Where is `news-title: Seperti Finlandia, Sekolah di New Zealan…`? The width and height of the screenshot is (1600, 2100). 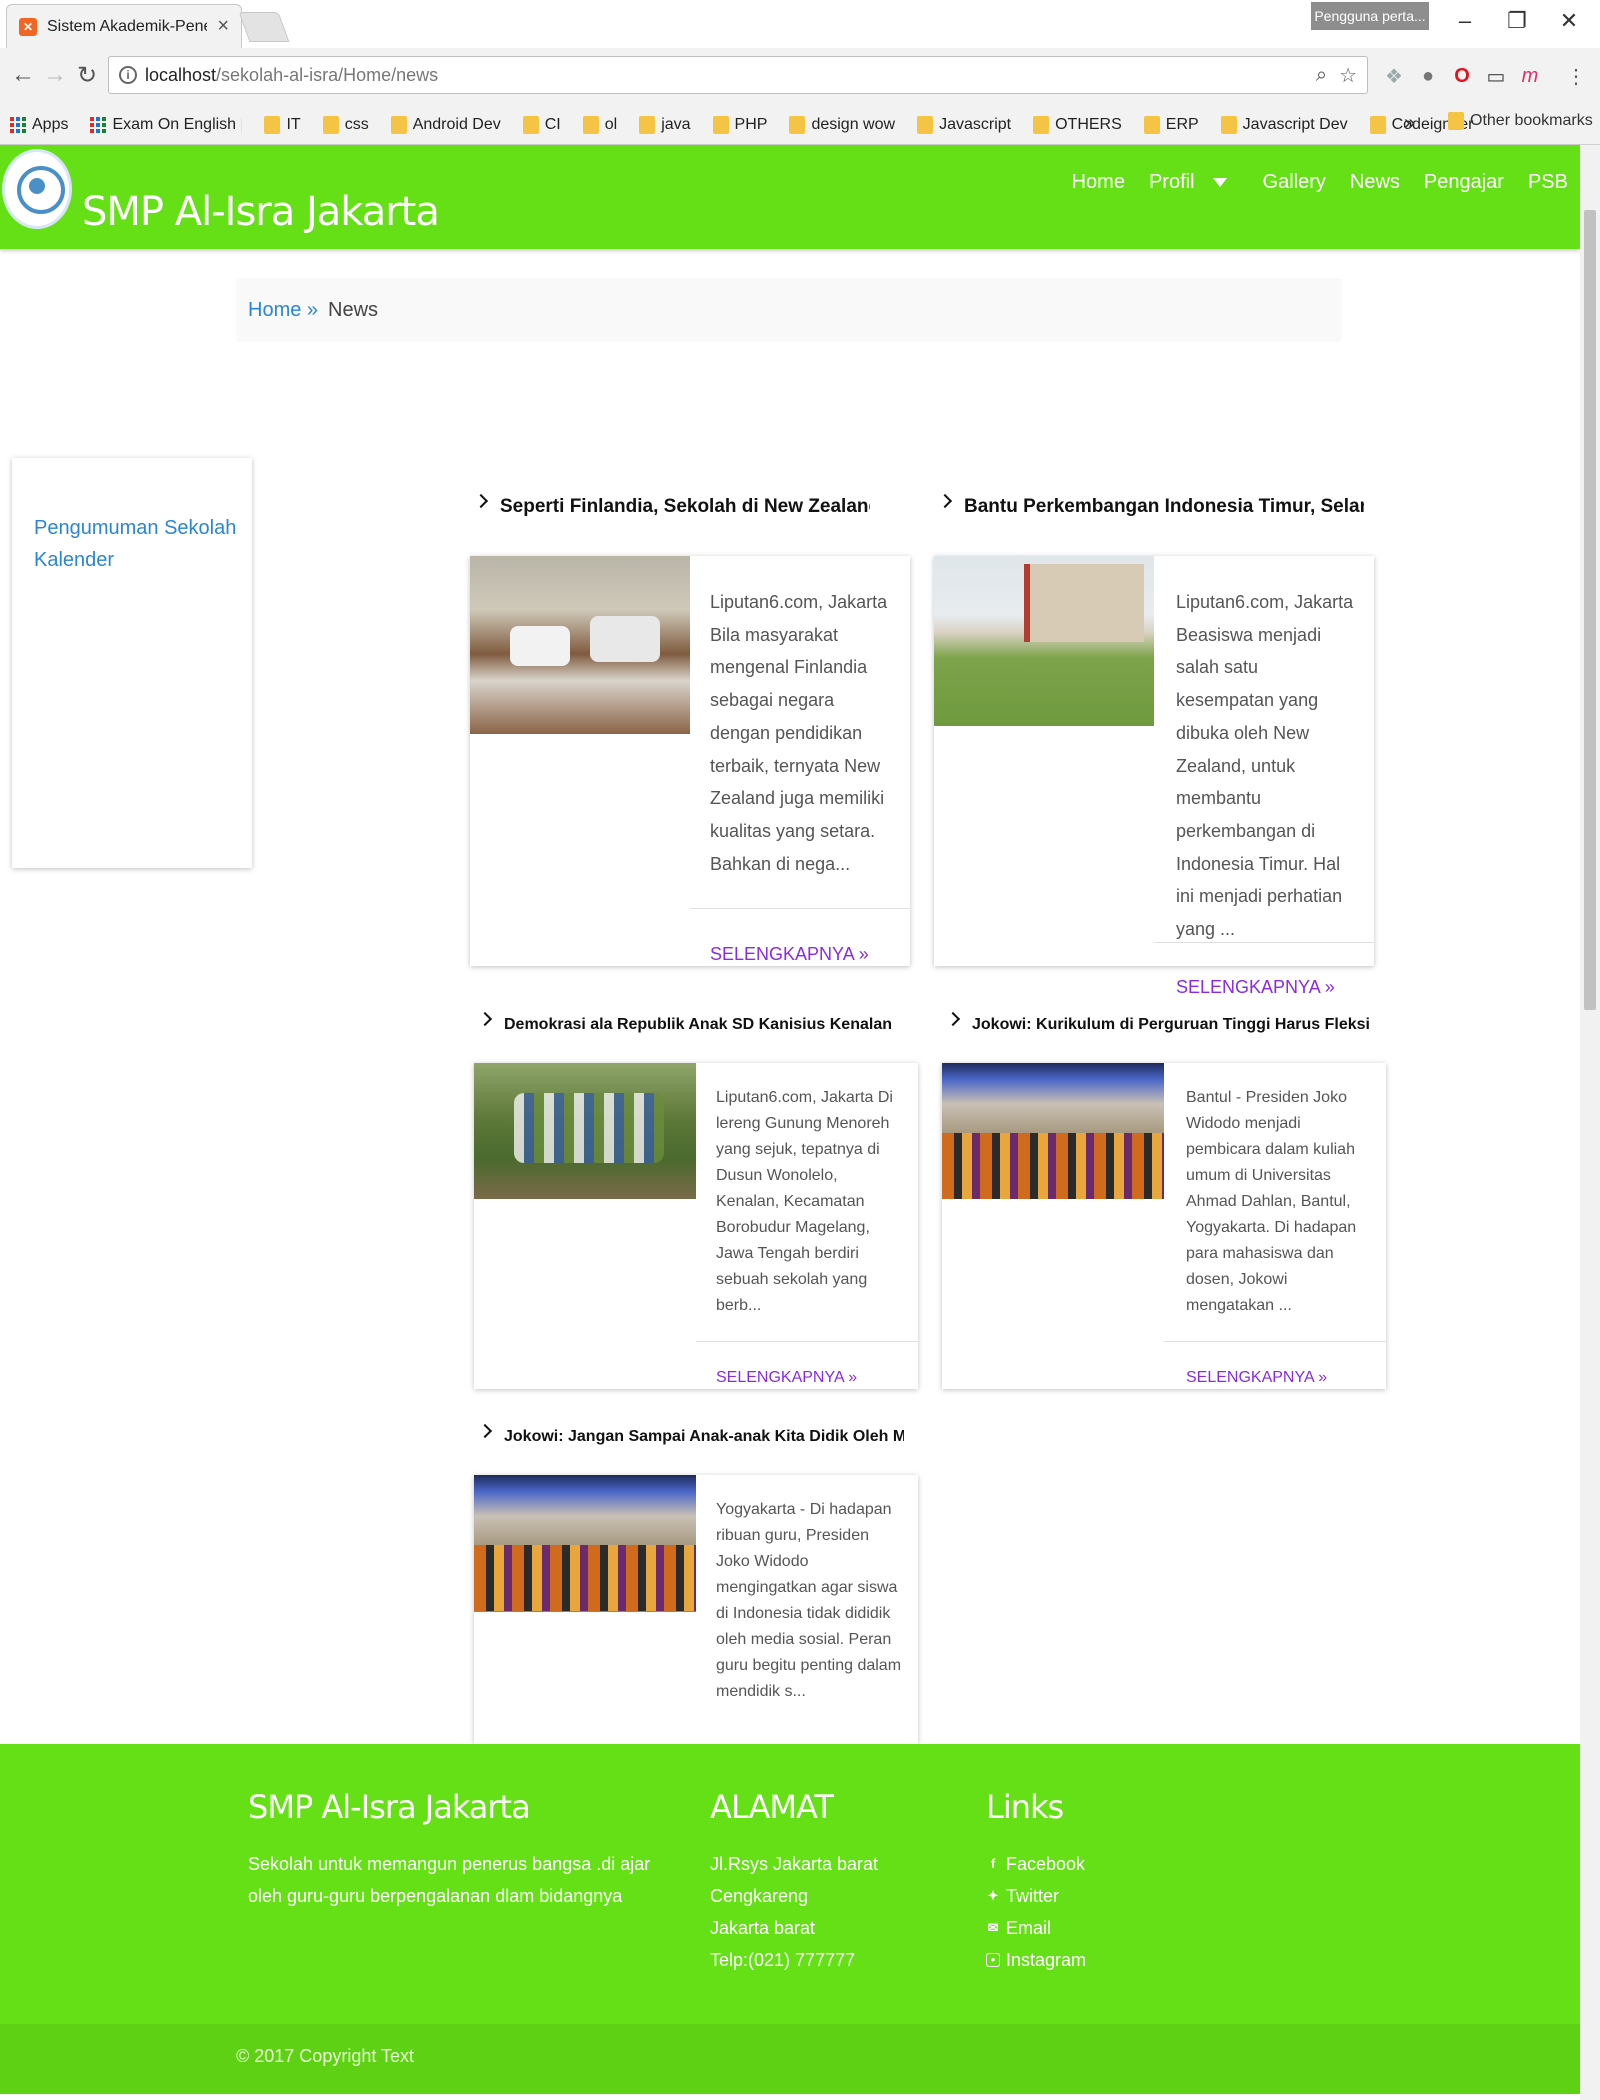 news-title: Seperti Finlandia, Sekolah di New Zealan… is located at coordinates (685, 507).